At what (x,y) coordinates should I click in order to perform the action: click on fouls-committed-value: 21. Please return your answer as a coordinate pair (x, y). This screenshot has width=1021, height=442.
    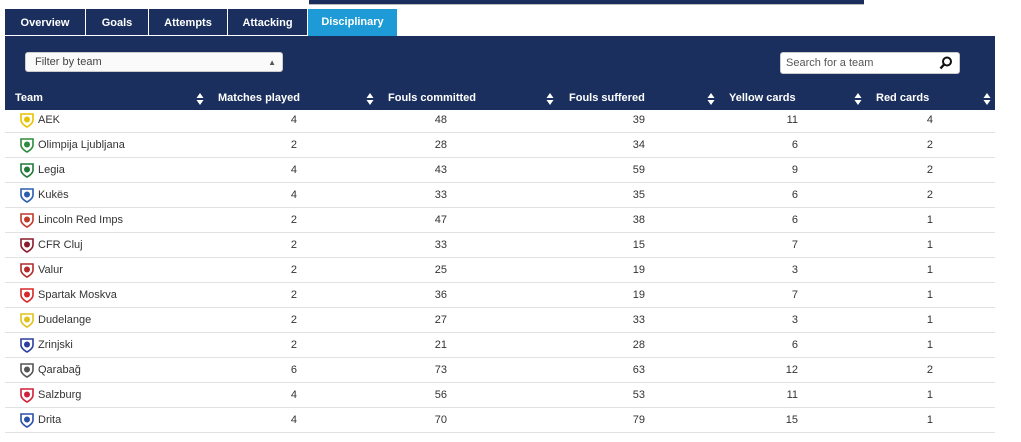
    Looking at the image, I should click on (440, 345).